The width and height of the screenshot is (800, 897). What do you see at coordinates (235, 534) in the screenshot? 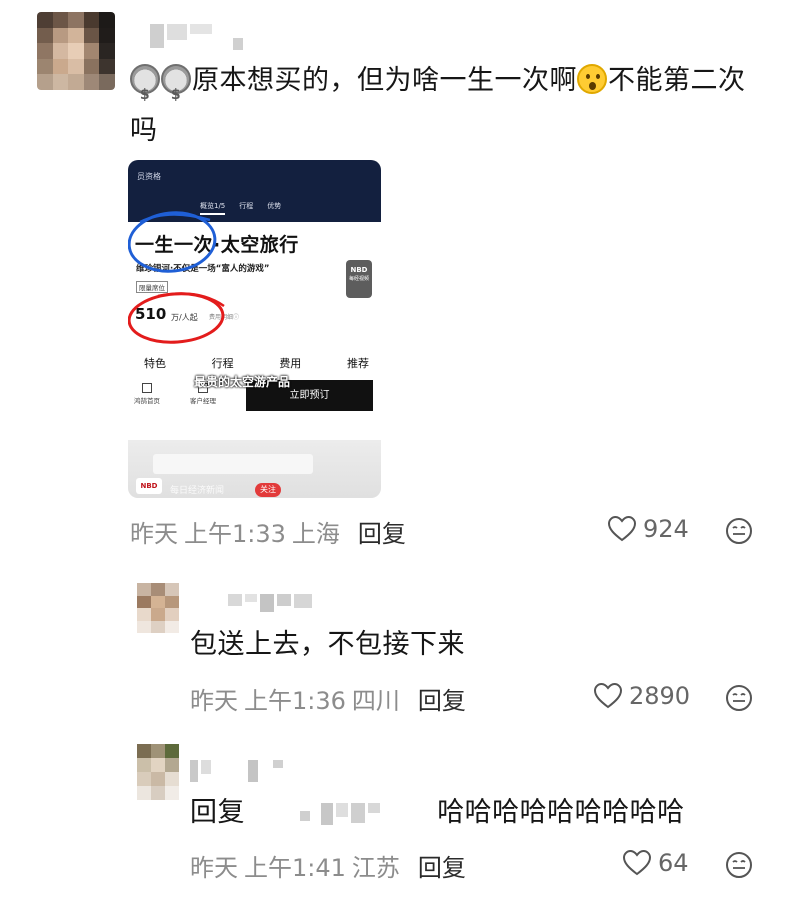
I see `comment-time: 上午1:33` at bounding box center [235, 534].